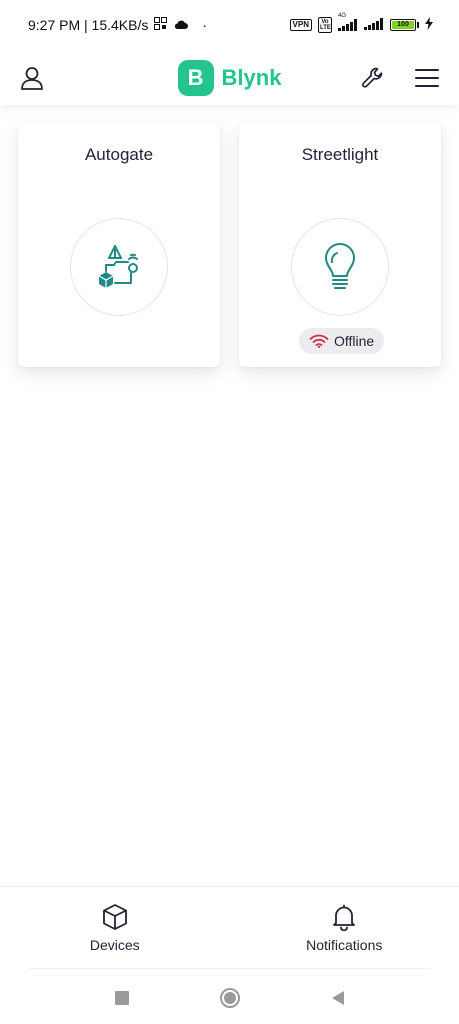 This screenshot has width=459, height=1024. What do you see at coordinates (300, 25) in the screenshot?
I see `vpn-badge: VPN` at bounding box center [300, 25].